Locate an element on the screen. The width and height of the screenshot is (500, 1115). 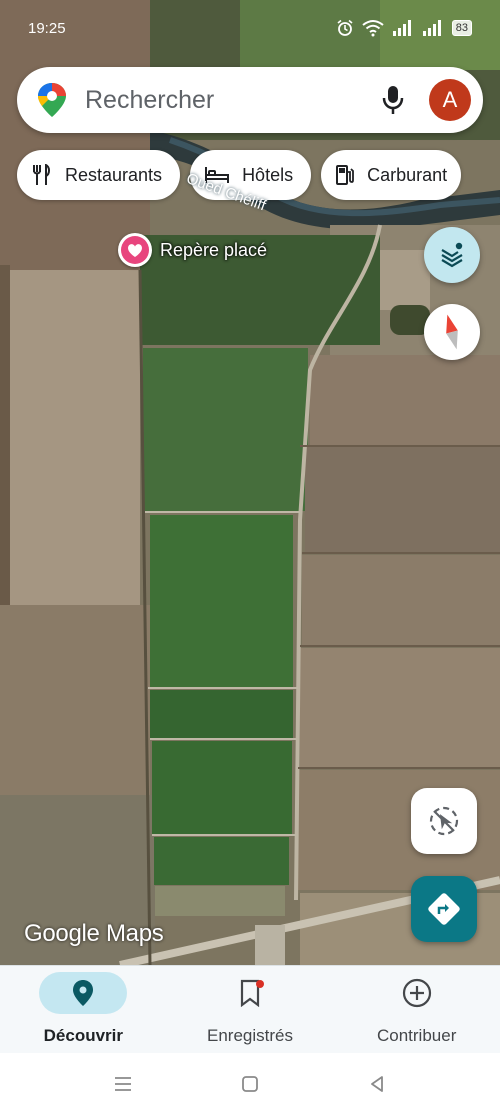
location-pin-icon is located at coordinates (83, 993).